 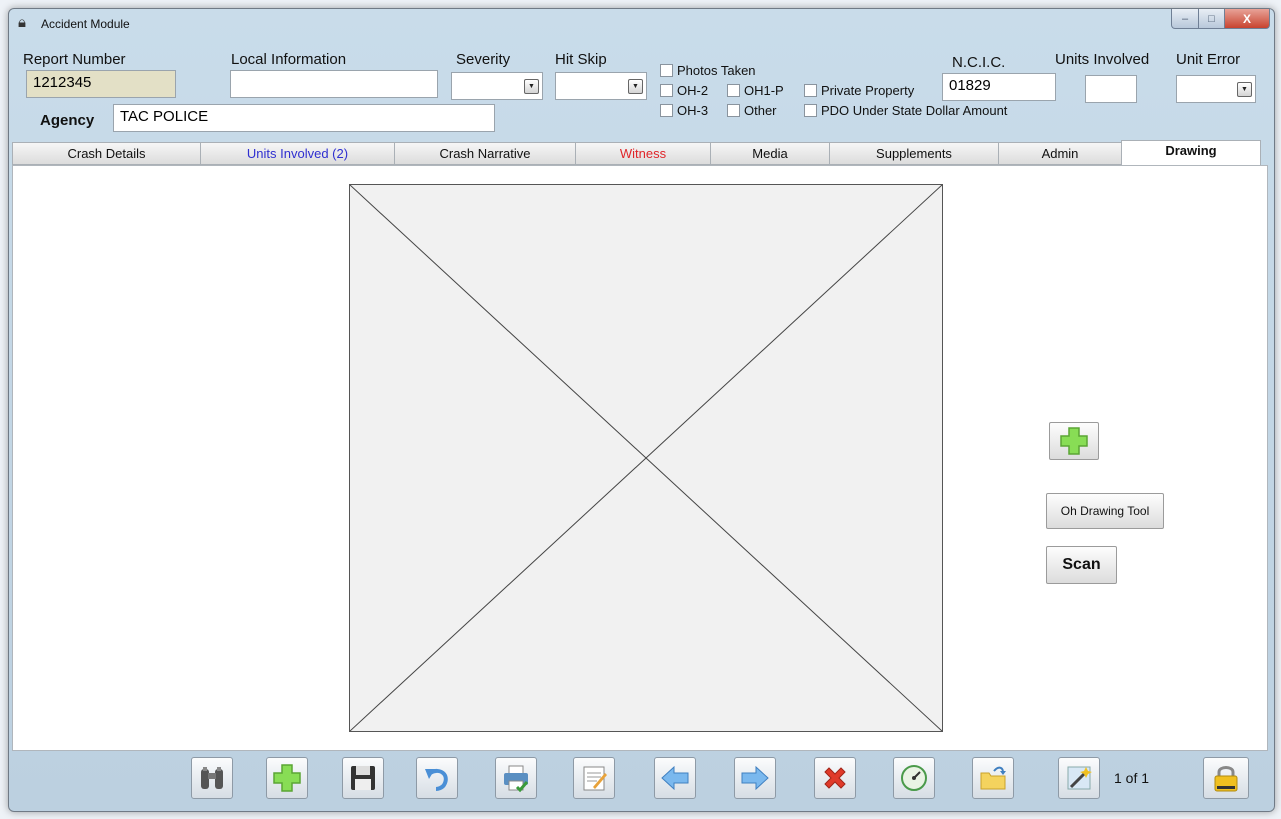 What do you see at coordinates (297, 153) in the screenshot?
I see `tab-units-involved: Units Involved (2)` at bounding box center [297, 153].